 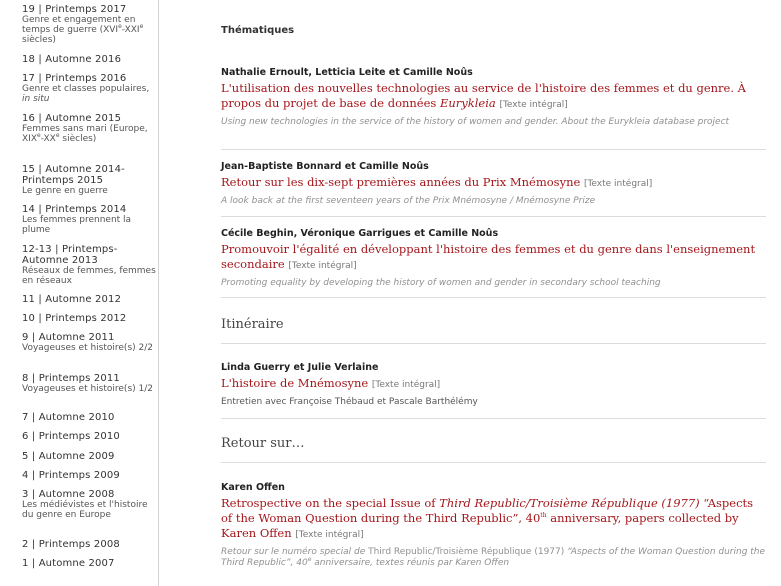 I want to click on issue-title: 11 | Automne 2012, so click(x=71, y=299).